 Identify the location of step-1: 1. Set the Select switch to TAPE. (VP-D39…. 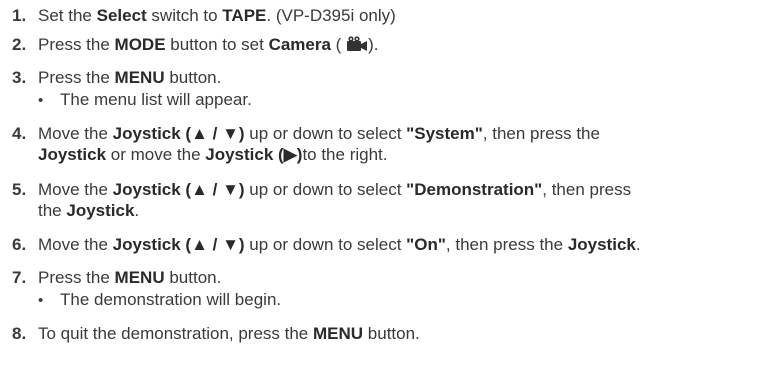
(204, 15).